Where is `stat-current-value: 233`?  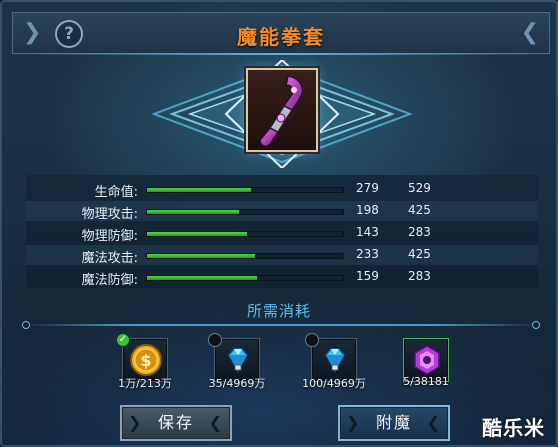
stat-current-value: 233 is located at coordinates (367, 254).